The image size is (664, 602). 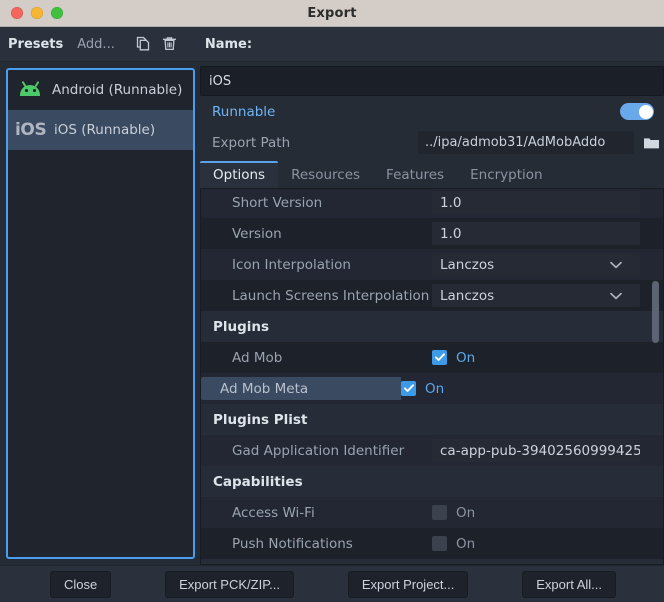 I want to click on property-label: Icon Interpolation, so click(x=291, y=264).